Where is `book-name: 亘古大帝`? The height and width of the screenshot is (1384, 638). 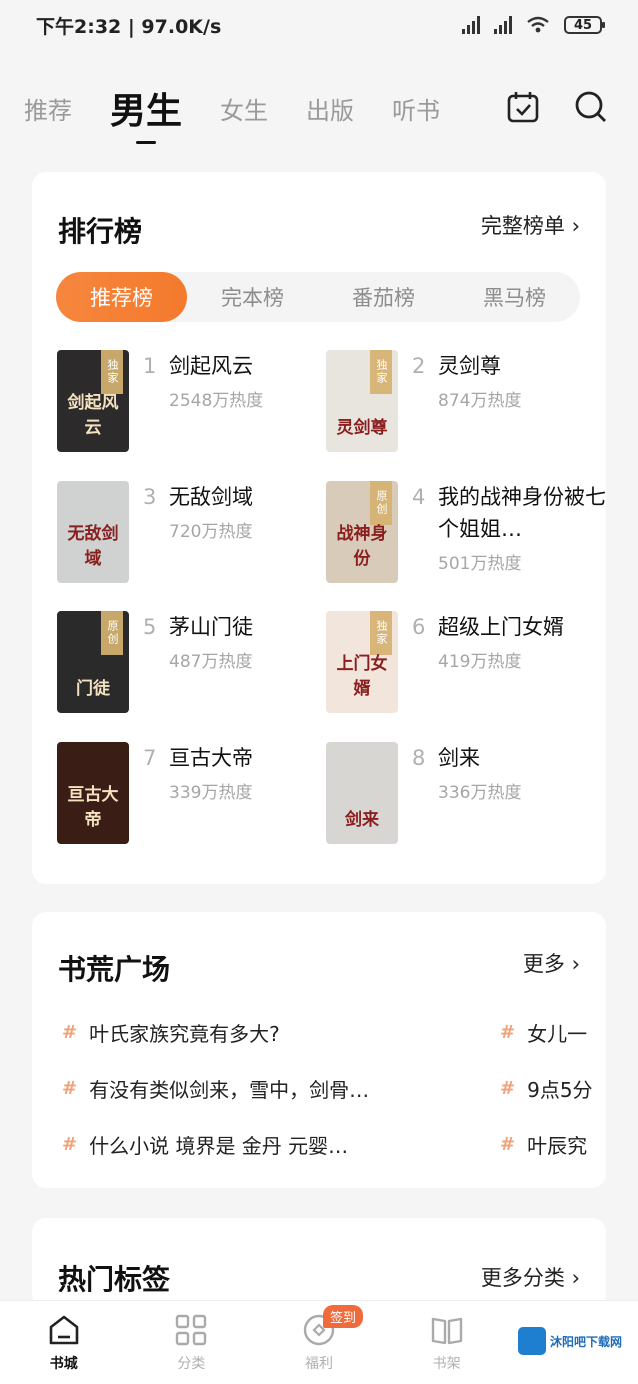
book-name: 亘古大帝 is located at coordinates (211, 758).